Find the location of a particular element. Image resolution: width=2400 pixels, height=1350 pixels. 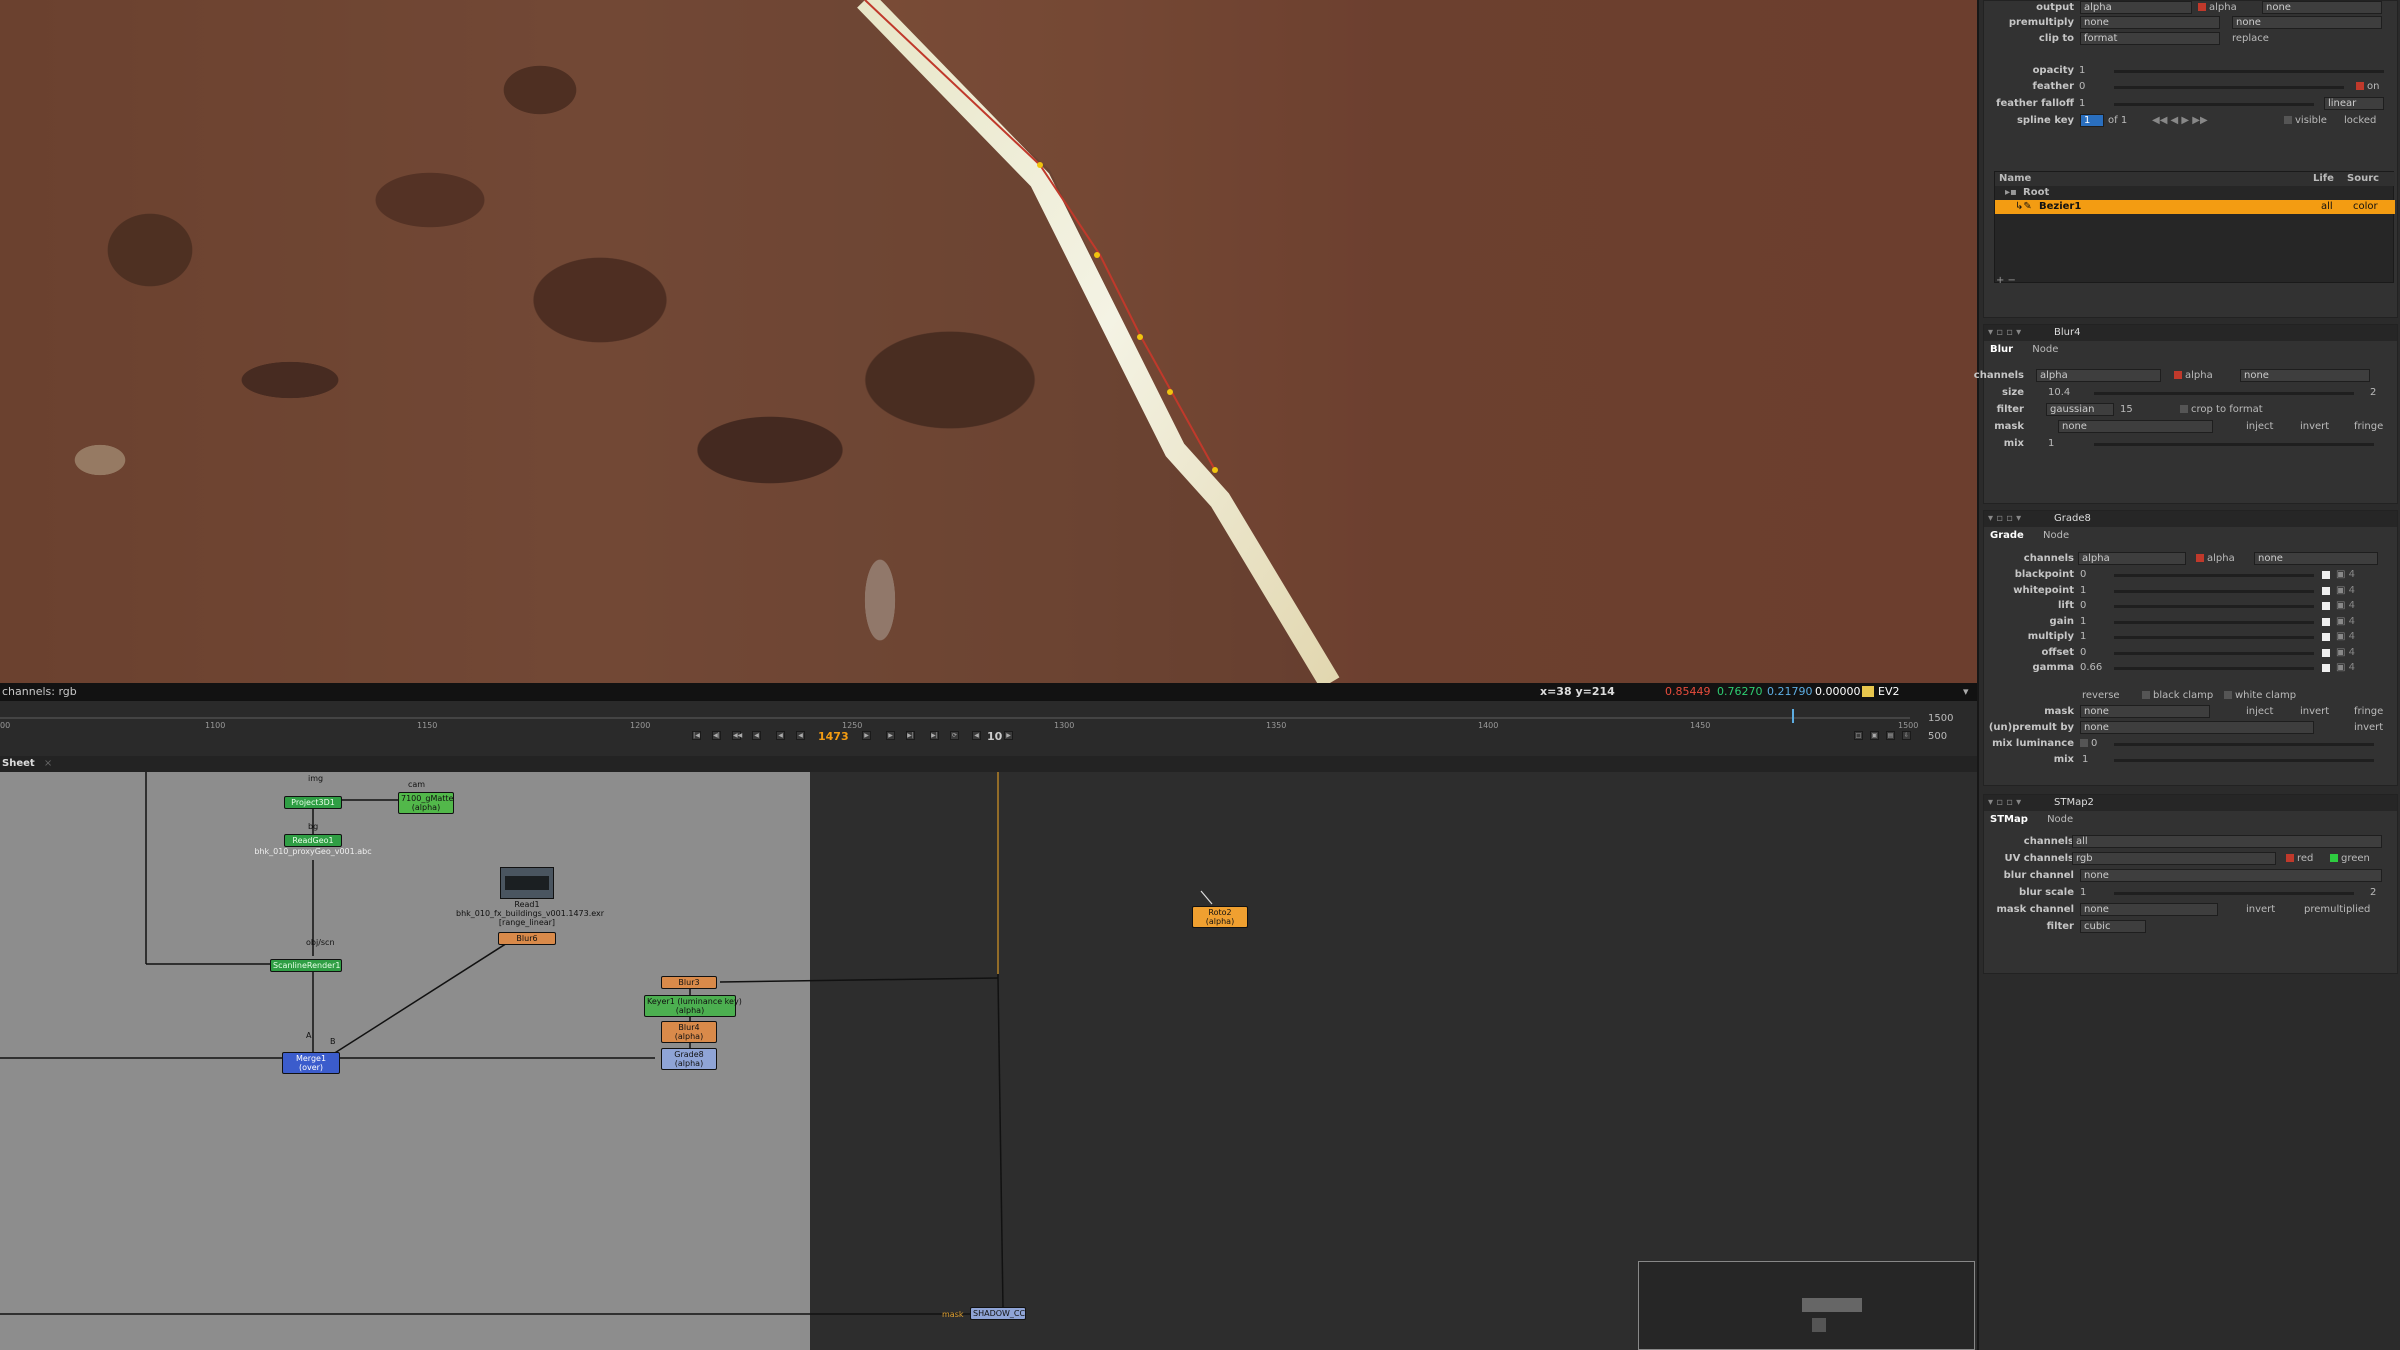

step-back-n-icon: ◀ is located at coordinates (976, 735).